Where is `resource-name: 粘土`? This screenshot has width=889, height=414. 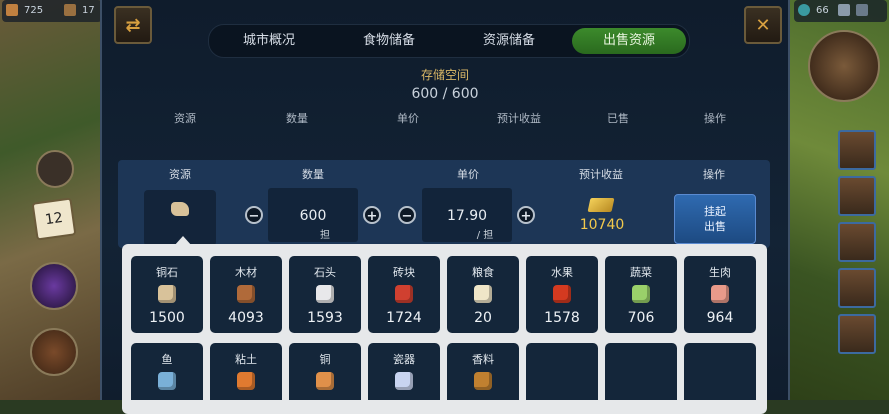
resource-name: 粘土 is located at coordinates (246, 359).